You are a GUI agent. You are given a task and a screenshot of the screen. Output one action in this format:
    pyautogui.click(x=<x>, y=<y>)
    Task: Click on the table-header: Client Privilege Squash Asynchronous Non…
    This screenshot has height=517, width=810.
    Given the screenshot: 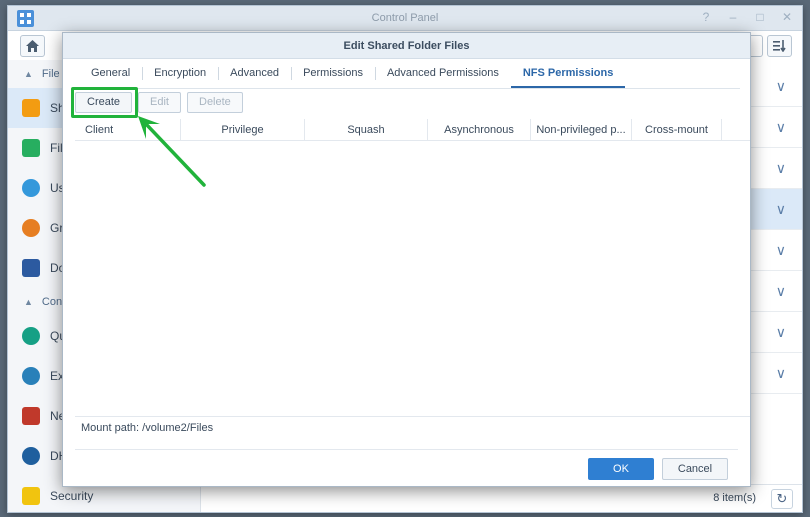 What is the action you would take?
    pyautogui.click(x=412, y=130)
    